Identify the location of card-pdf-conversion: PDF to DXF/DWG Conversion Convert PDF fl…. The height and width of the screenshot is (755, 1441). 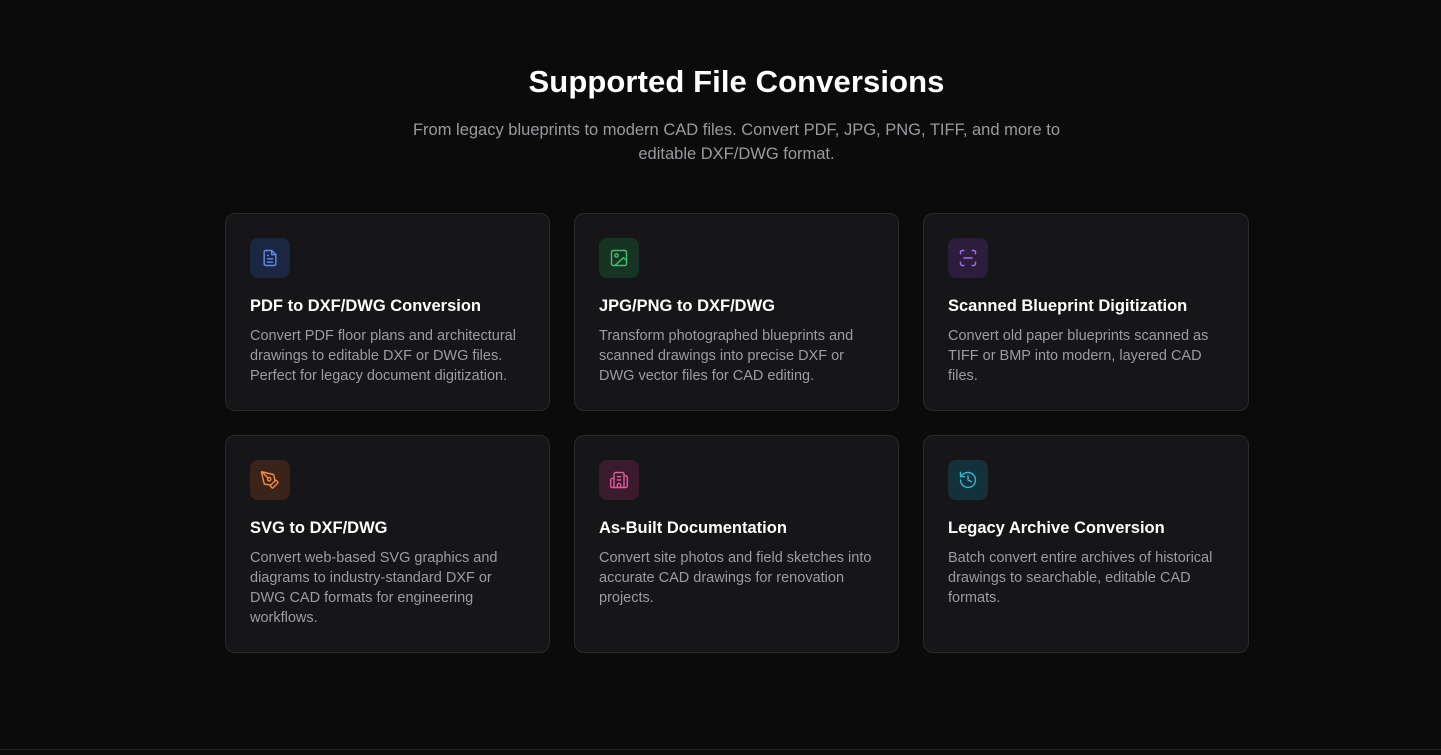
(387, 312).